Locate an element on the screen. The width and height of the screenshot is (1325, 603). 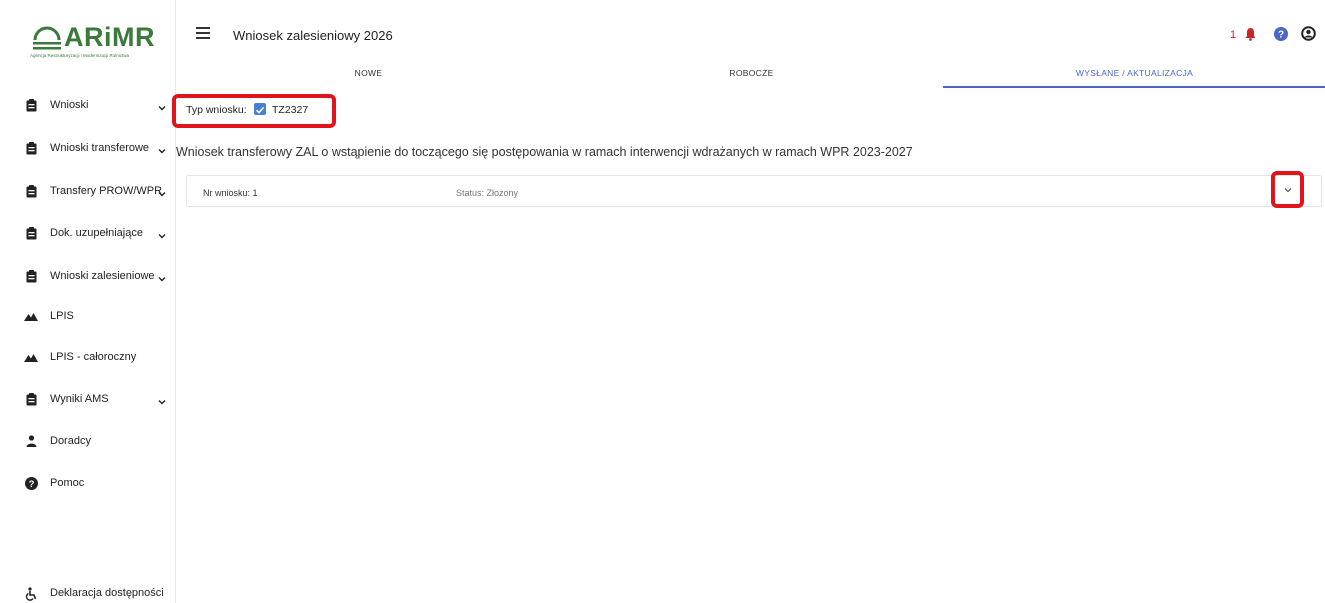
logo-text: ARiMR is located at coordinates (109, 37).